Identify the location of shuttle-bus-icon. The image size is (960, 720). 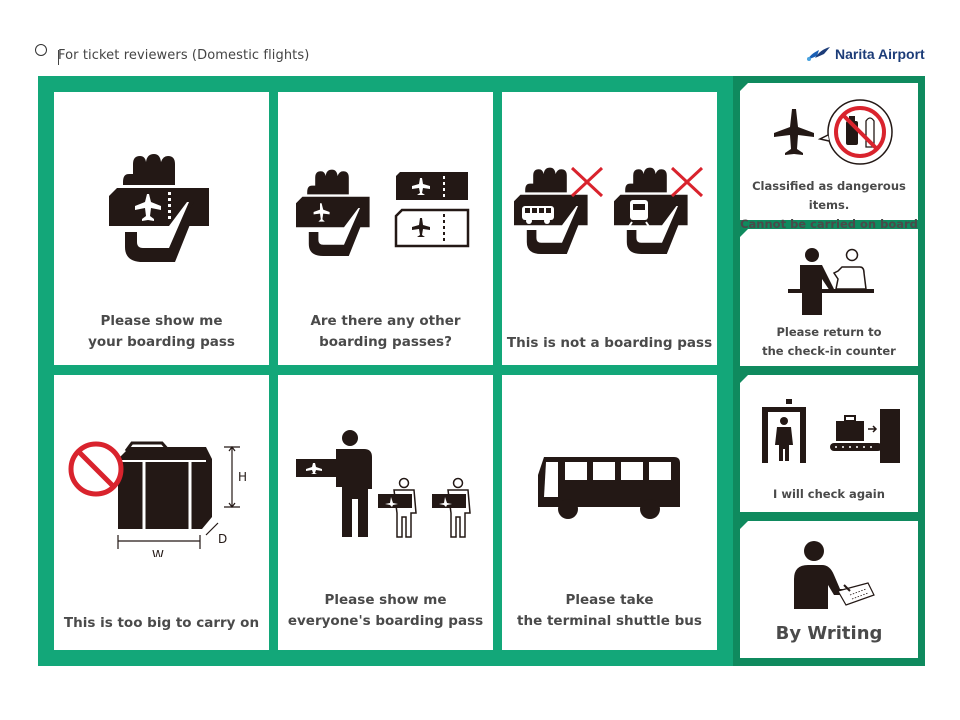
(609, 488).